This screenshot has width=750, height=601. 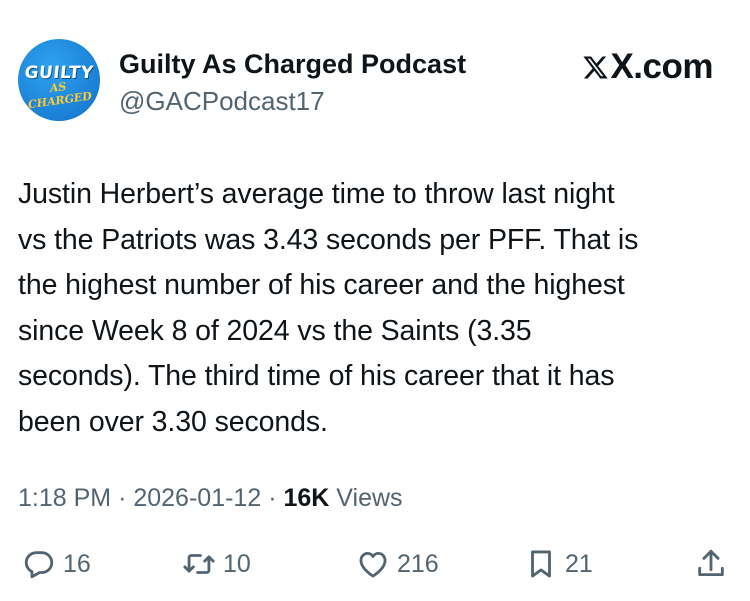 What do you see at coordinates (292, 64) in the screenshot?
I see `display-name: Guilty As Charged Podcast` at bounding box center [292, 64].